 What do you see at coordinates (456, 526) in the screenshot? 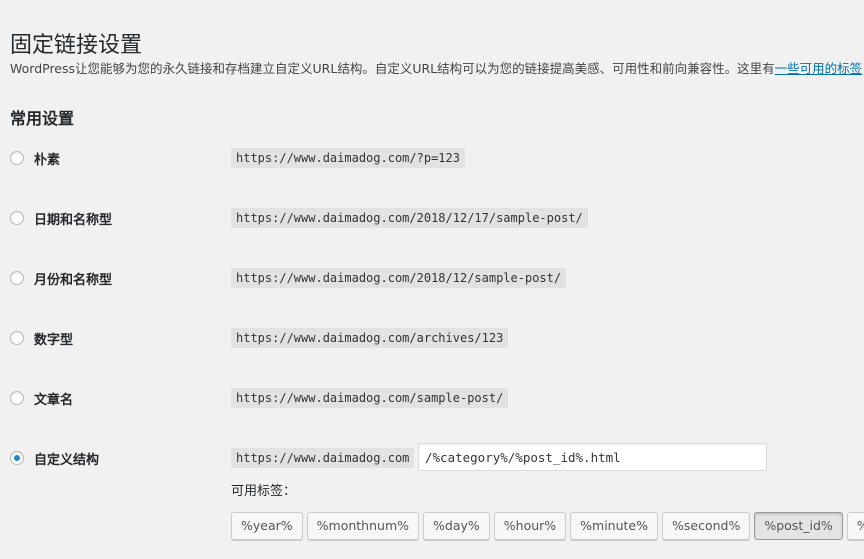
I see `tag-button-day: %day%` at bounding box center [456, 526].